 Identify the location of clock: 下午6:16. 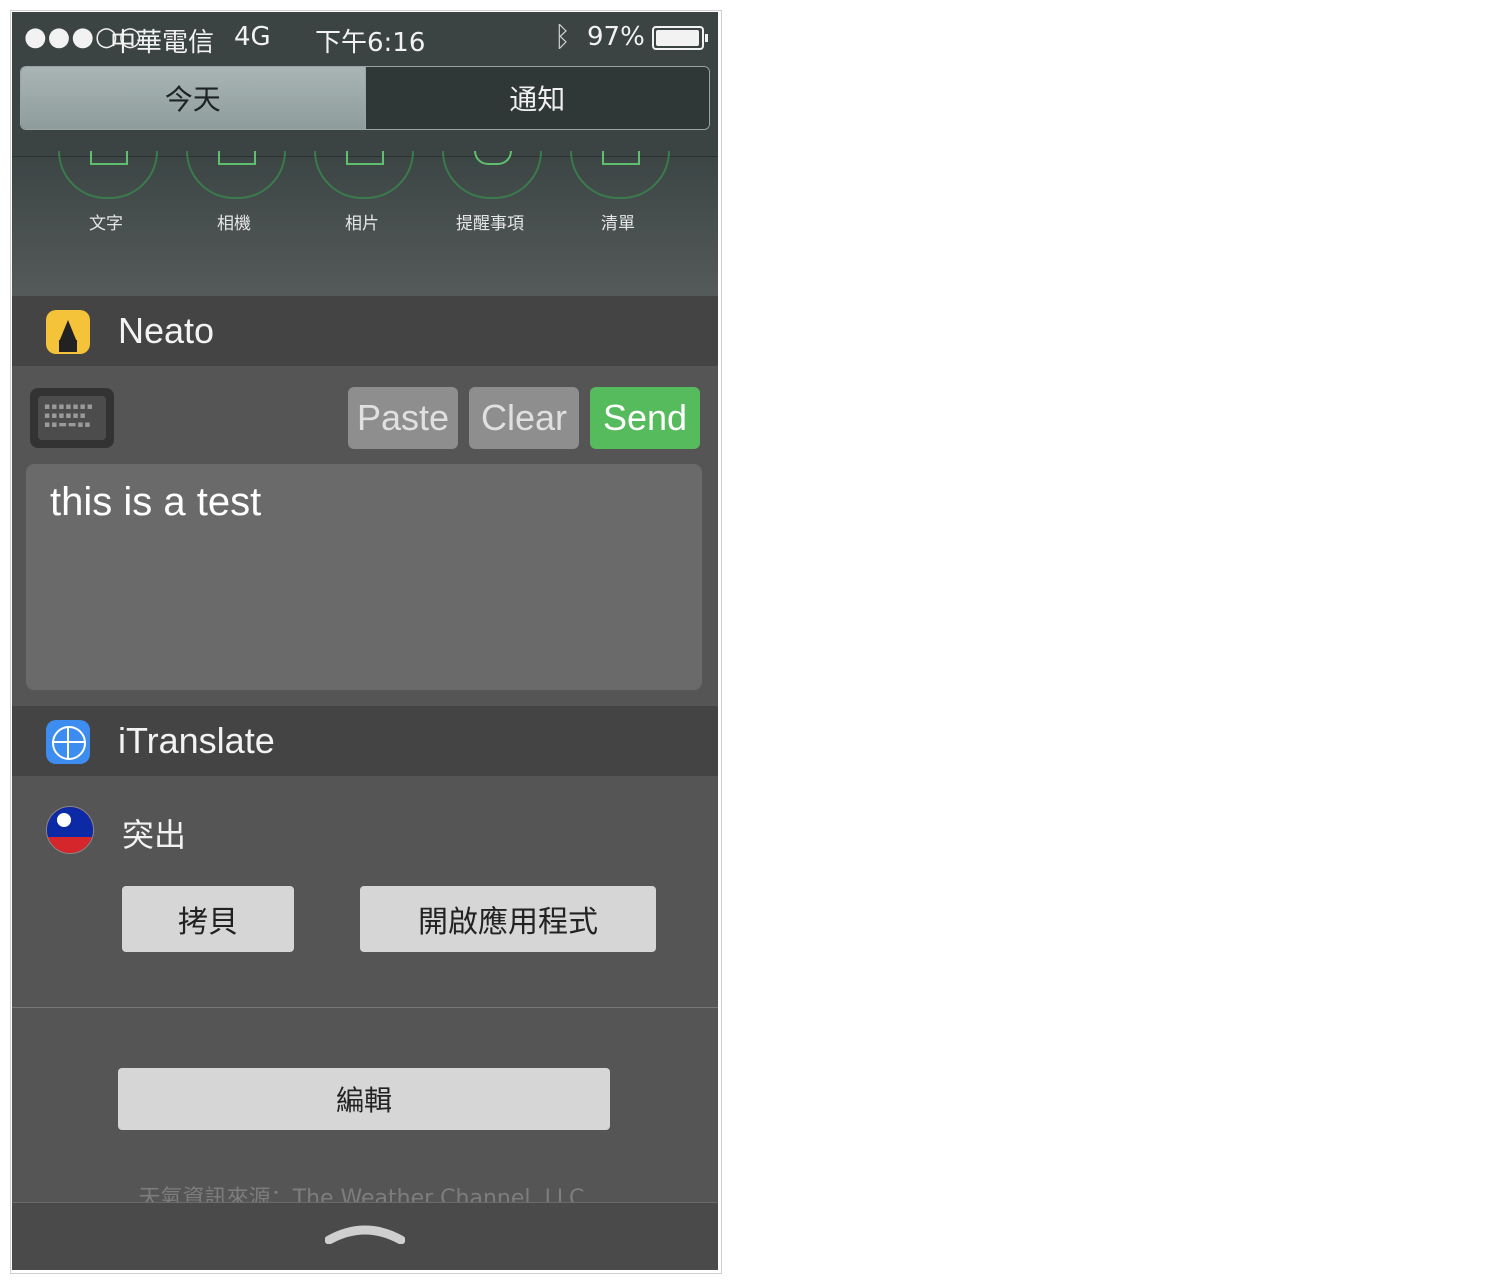
(370, 43).